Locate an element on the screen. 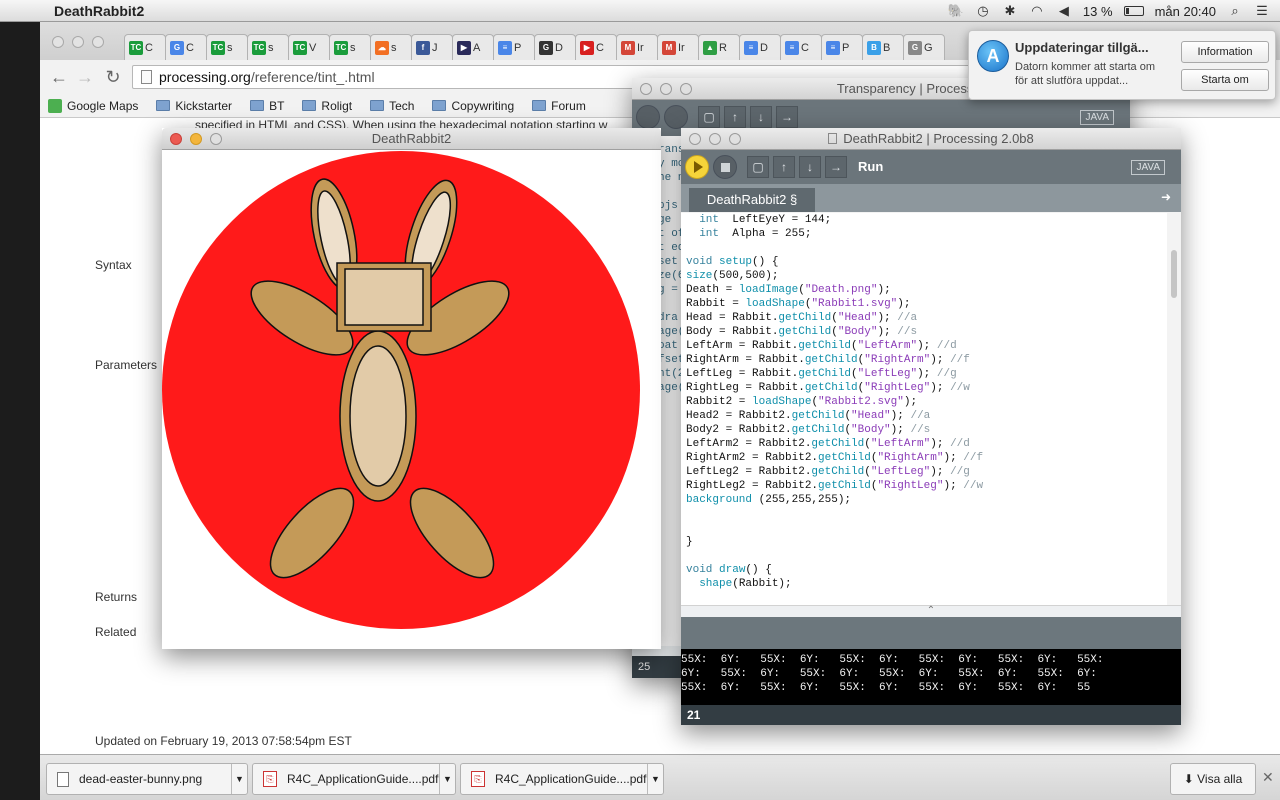 Image resolution: width=1280 pixels, height=800 pixels. browser-tab: ▲ R is located at coordinates (719, 47).